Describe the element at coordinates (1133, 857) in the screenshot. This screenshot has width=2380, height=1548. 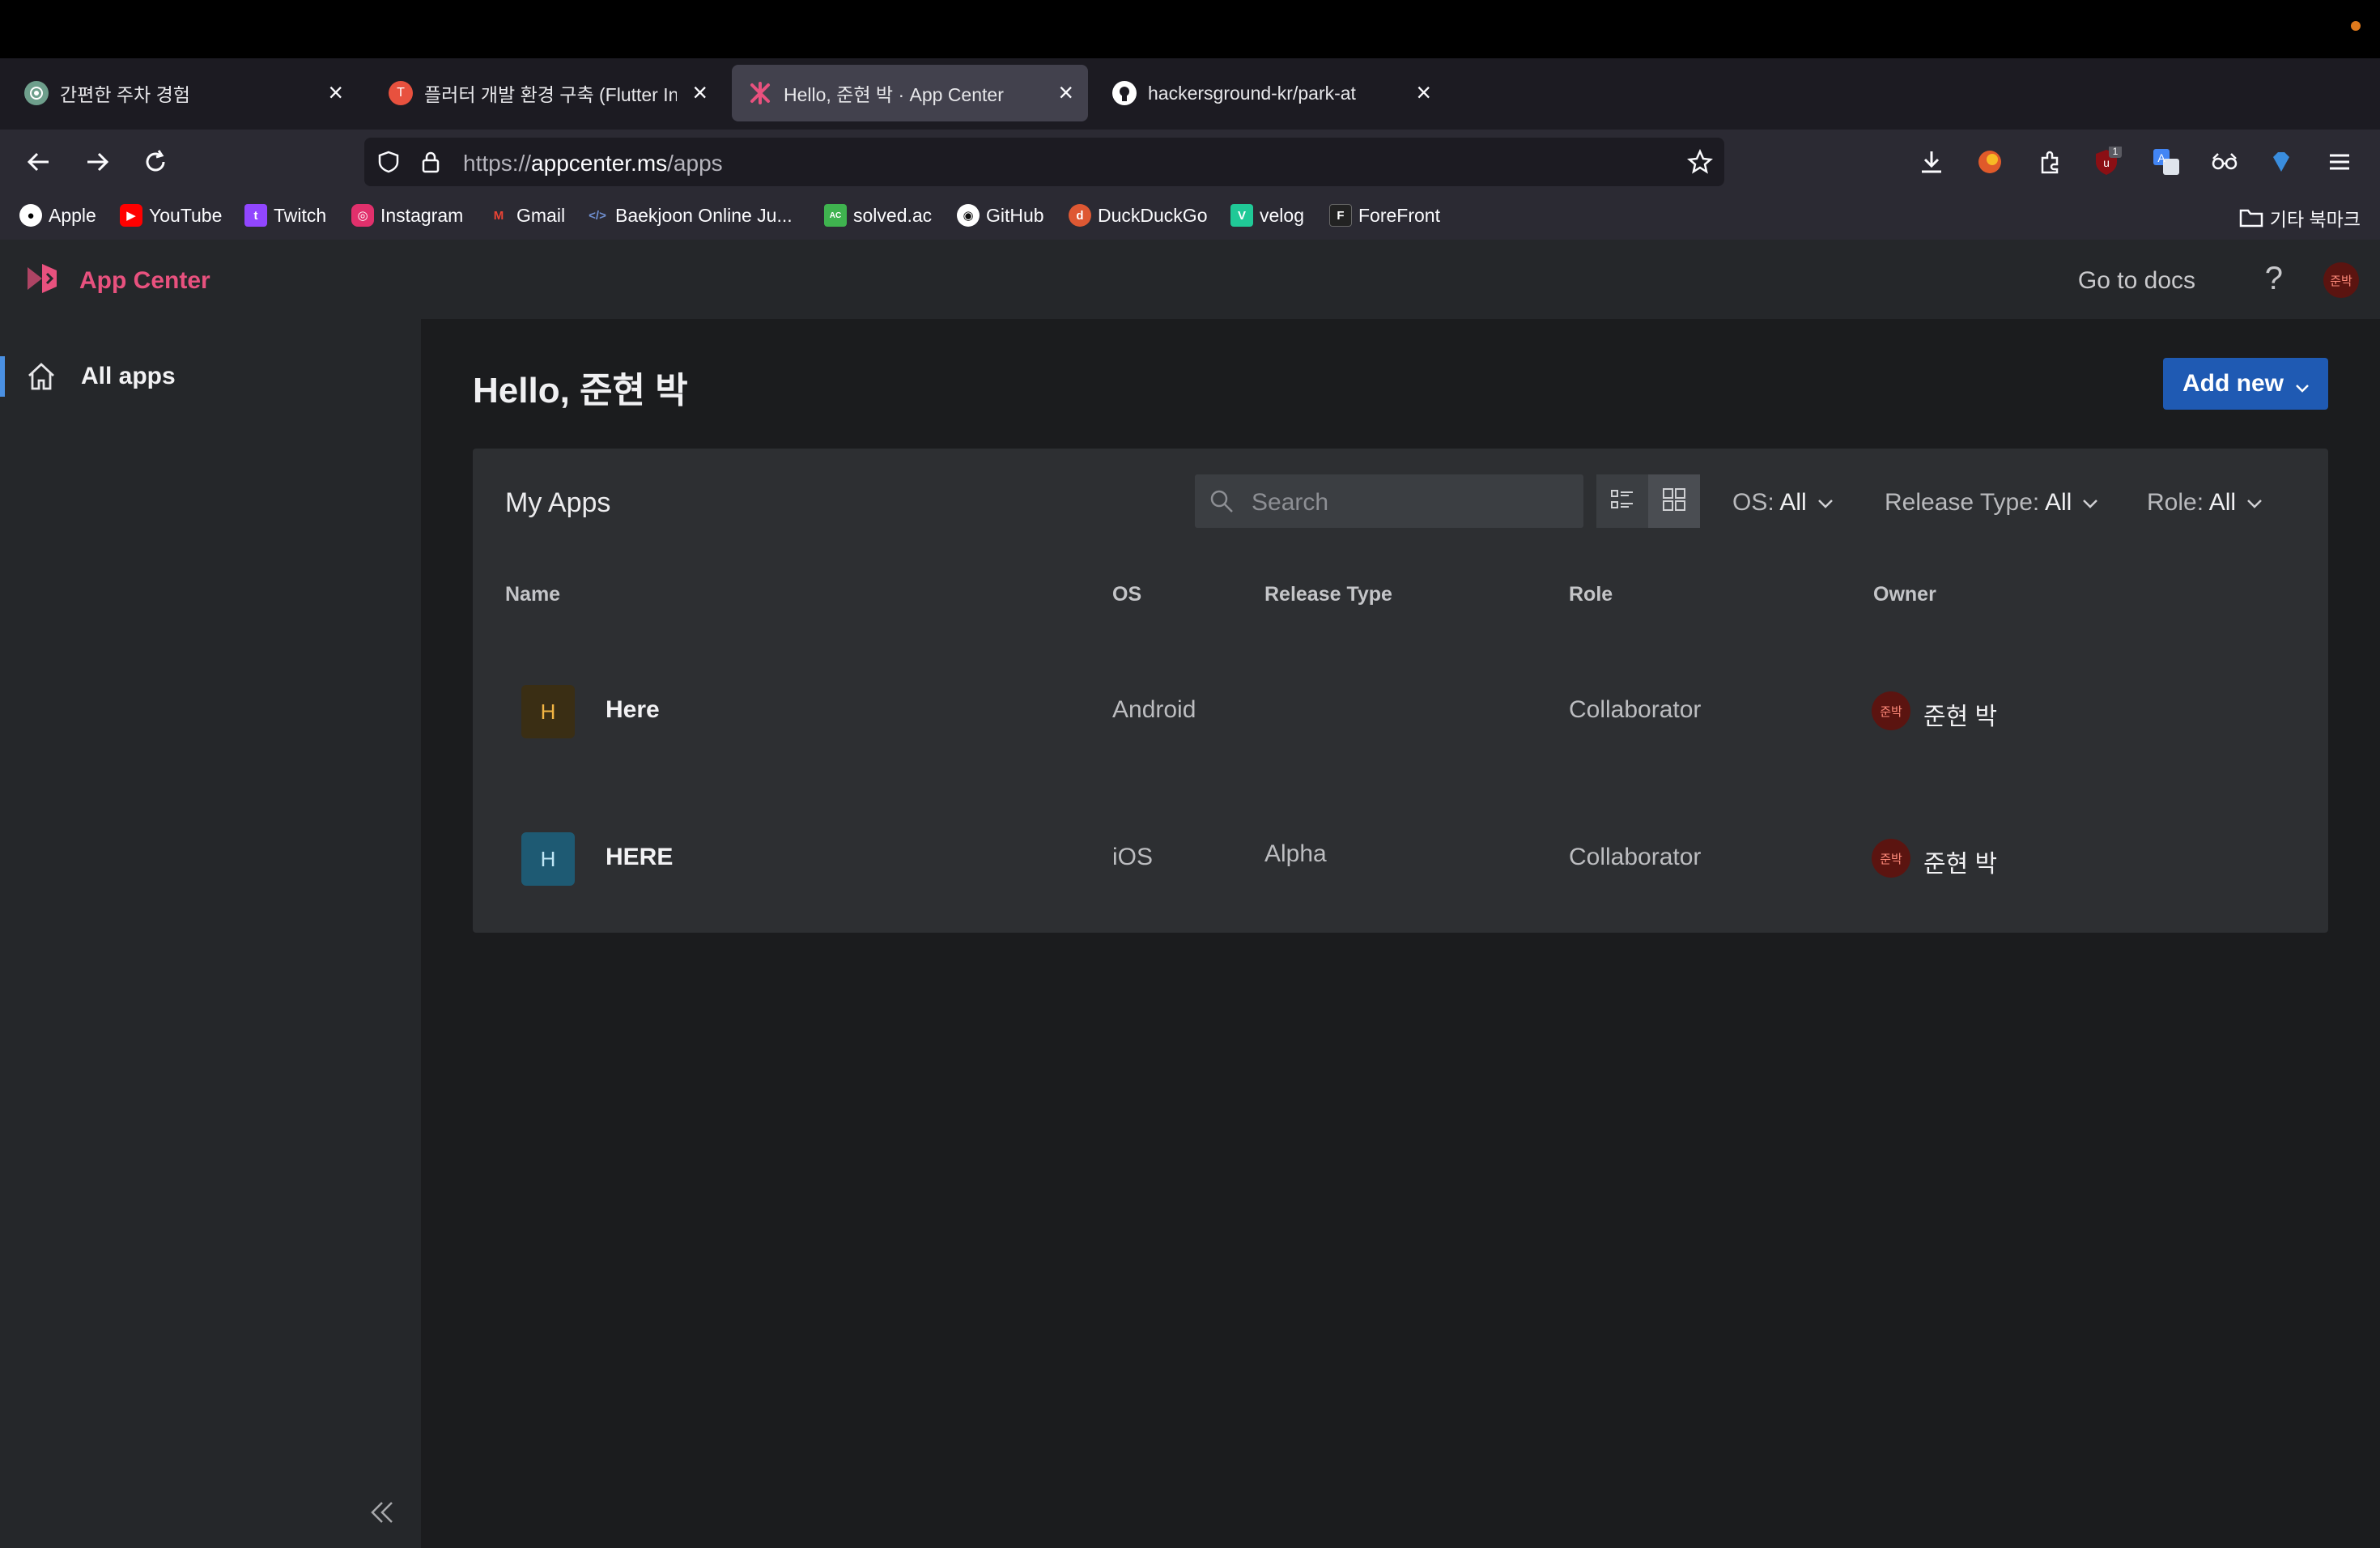
I see `app-os: iOS` at that location.